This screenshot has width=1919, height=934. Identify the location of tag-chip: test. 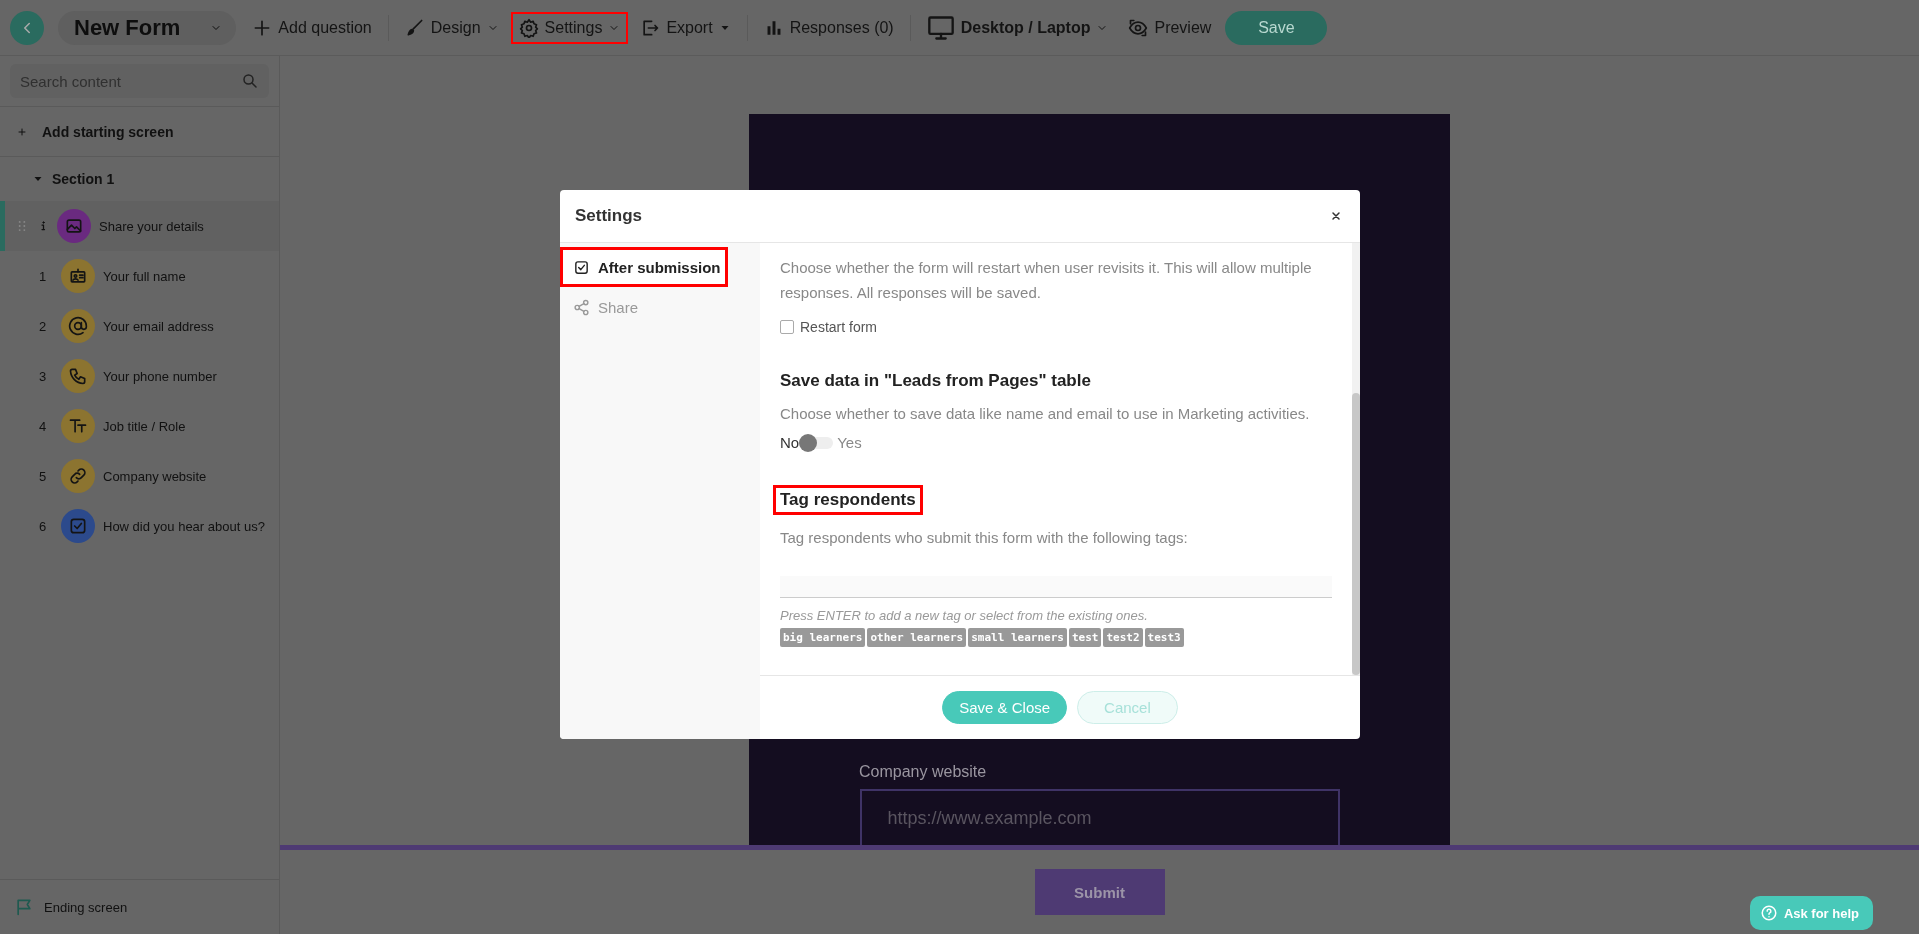
(1085, 637).